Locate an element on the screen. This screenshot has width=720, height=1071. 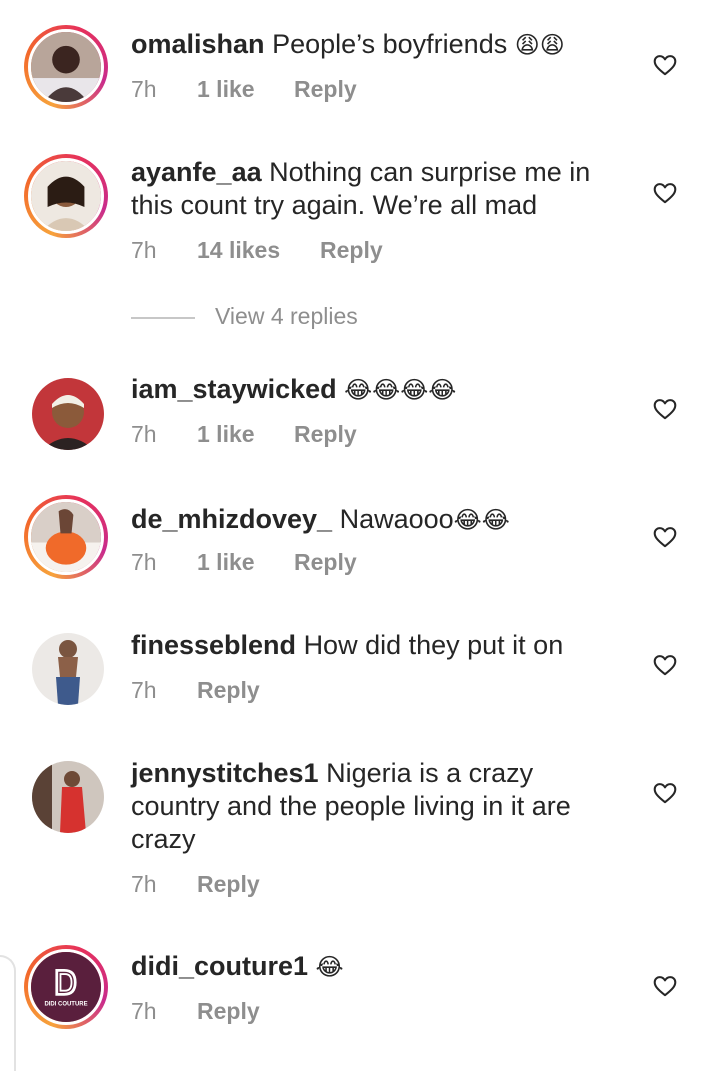
comment-body: didi_couture1 😂 is located at coordinates (366, 967).